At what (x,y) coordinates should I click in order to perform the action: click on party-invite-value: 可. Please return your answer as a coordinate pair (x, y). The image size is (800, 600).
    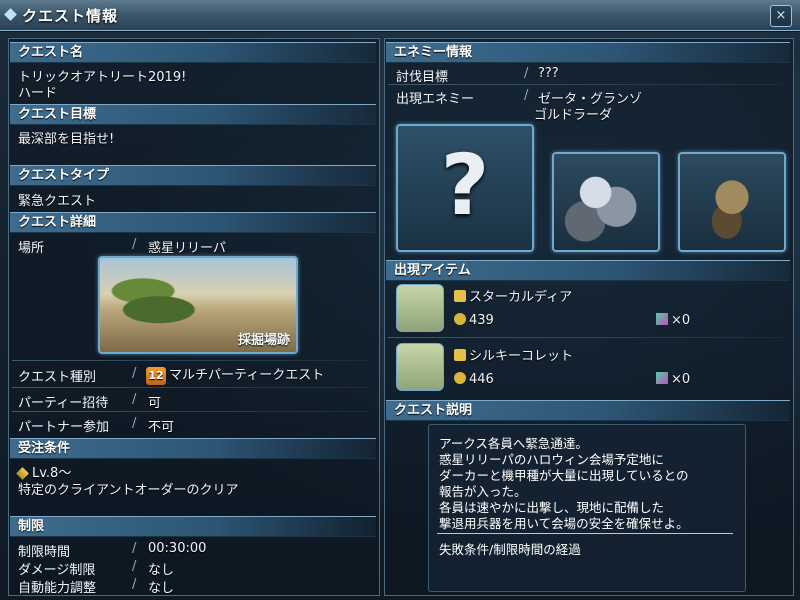
    Looking at the image, I should click on (155, 403).